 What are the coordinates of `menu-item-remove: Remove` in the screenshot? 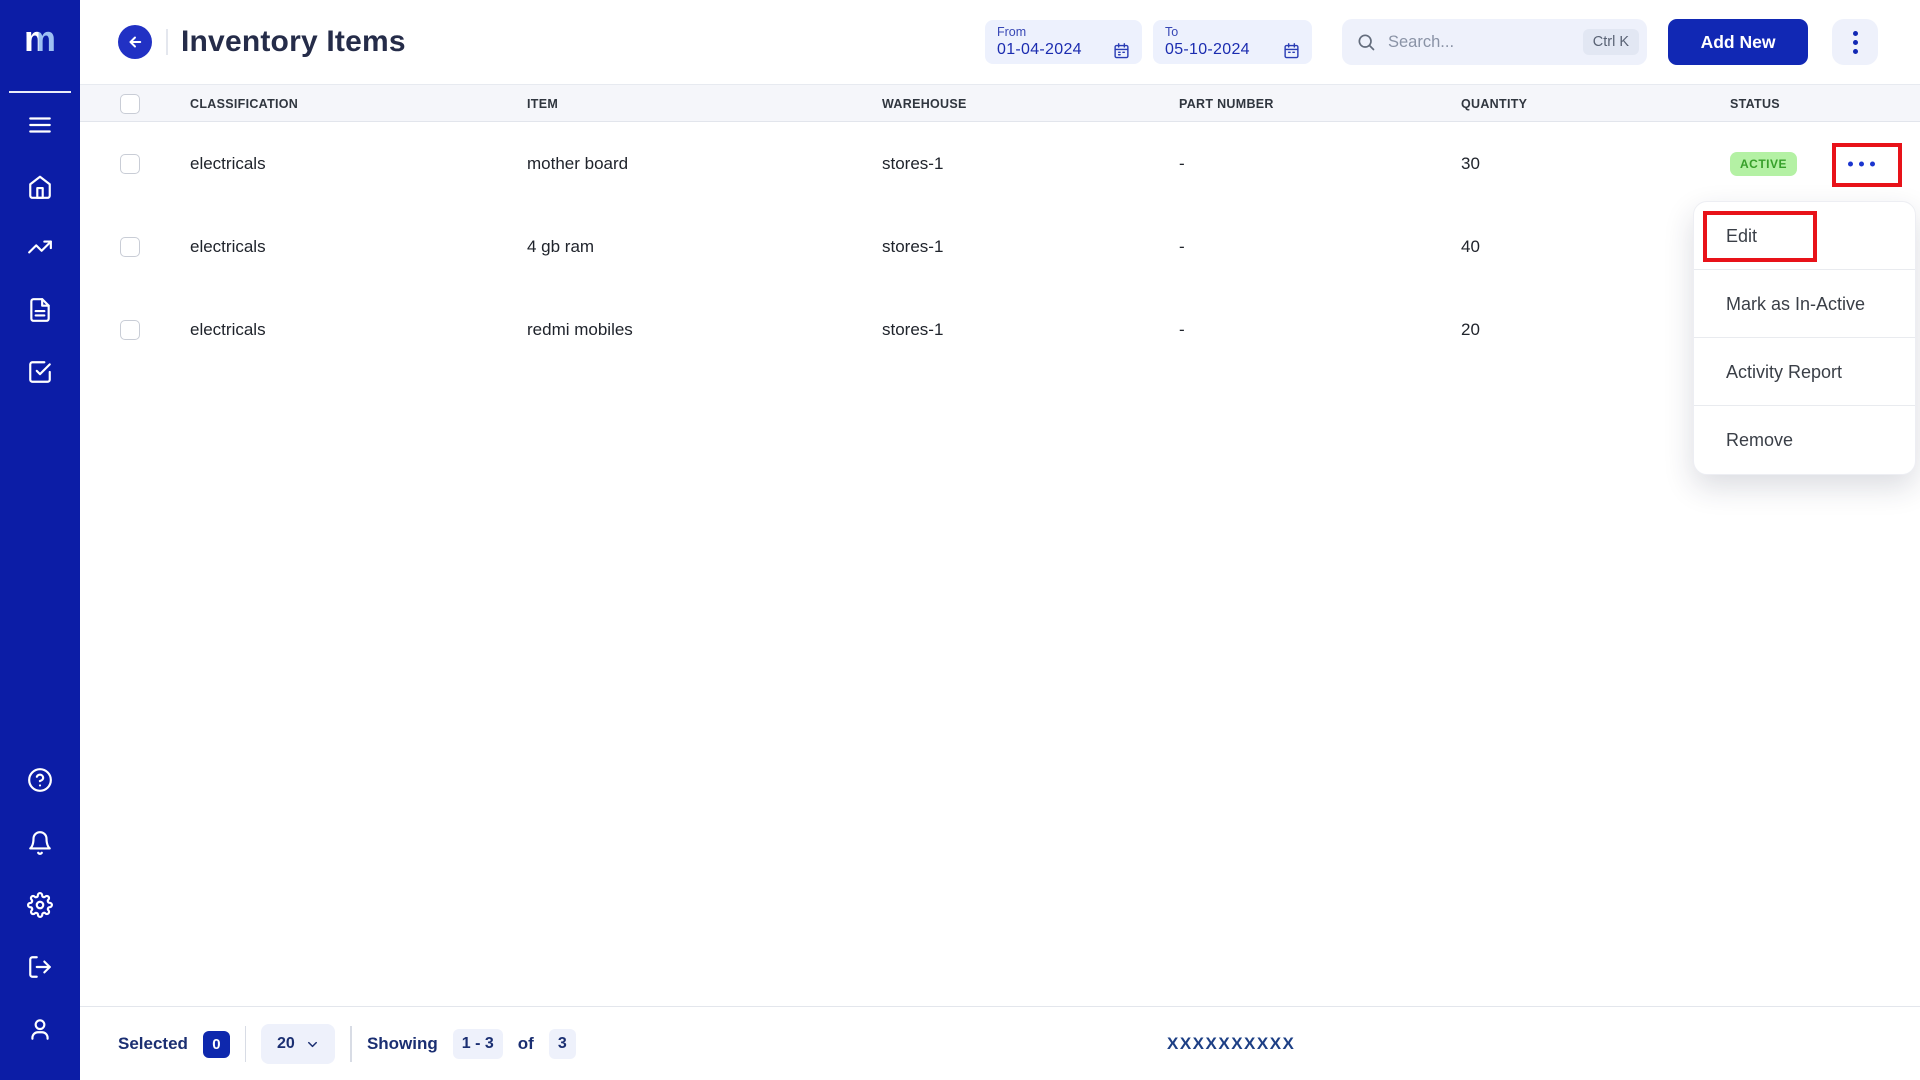 It's located at (1804, 440).